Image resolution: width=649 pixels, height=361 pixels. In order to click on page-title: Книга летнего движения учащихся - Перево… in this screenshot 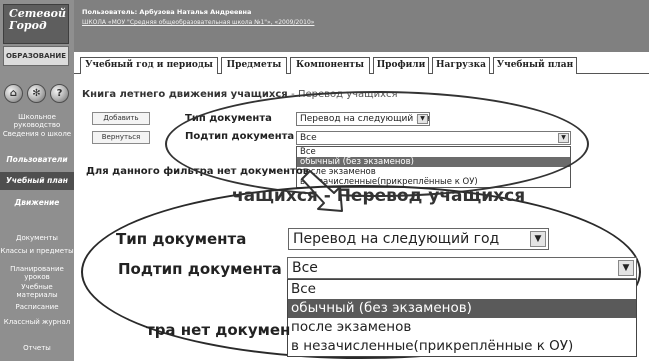, I will do `click(240, 94)`.